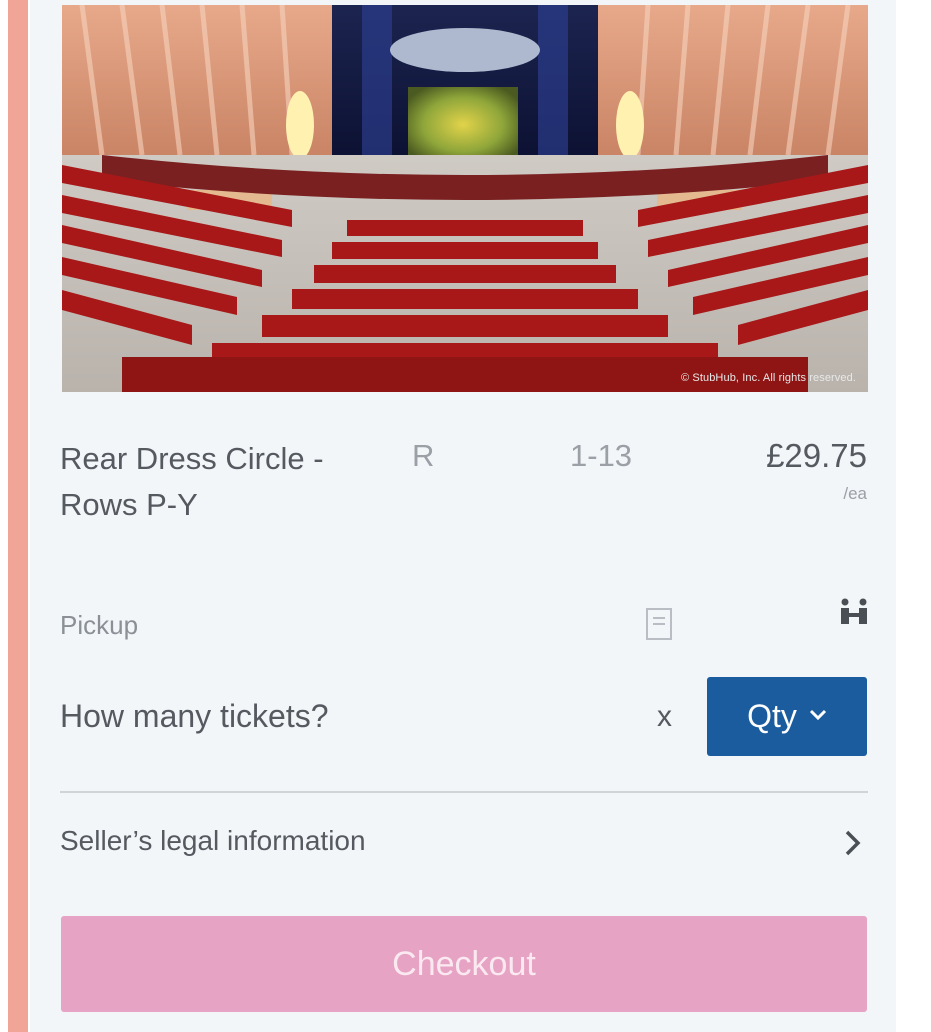 This screenshot has height=1032, width=931. What do you see at coordinates (855, 493) in the screenshot?
I see `price-unit: /ea` at bounding box center [855, 493].